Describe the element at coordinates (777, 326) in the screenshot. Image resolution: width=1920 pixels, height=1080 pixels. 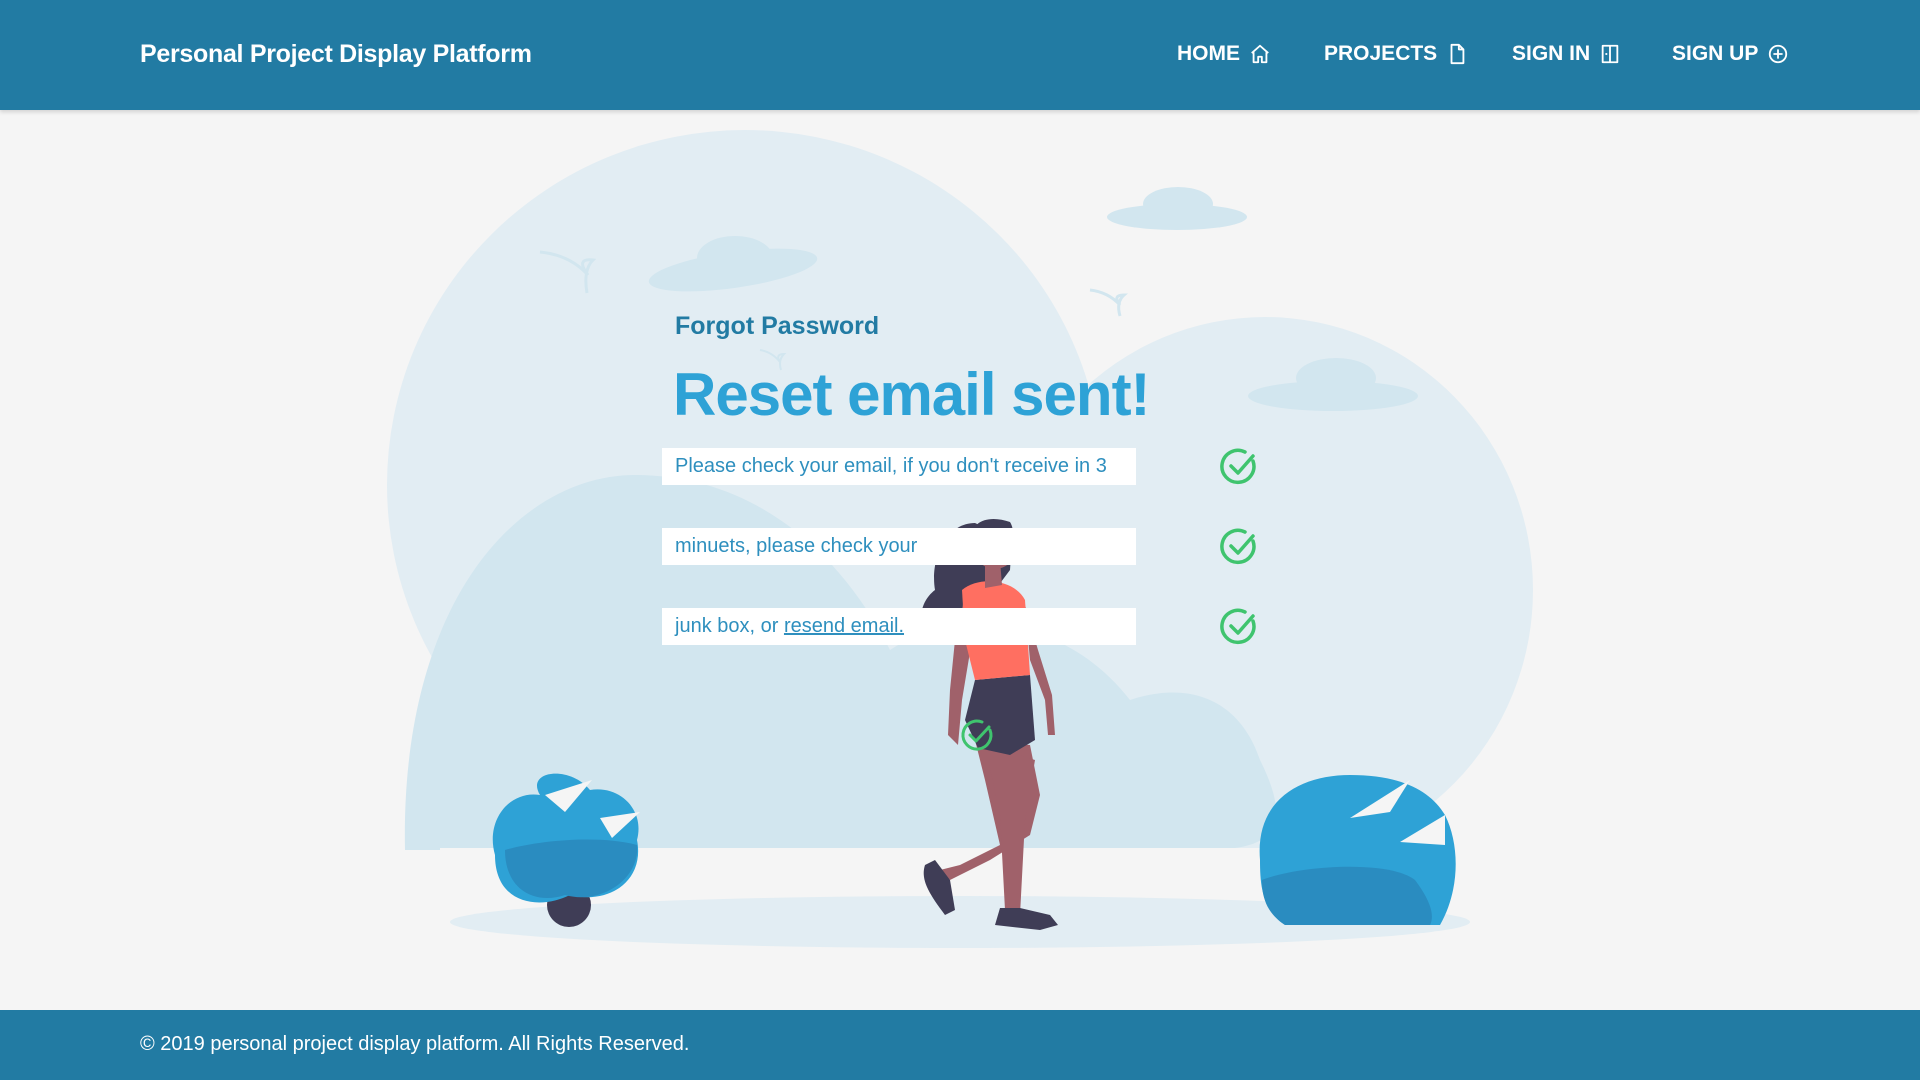
I see `page-subtitle: Forgot Password` at that location.